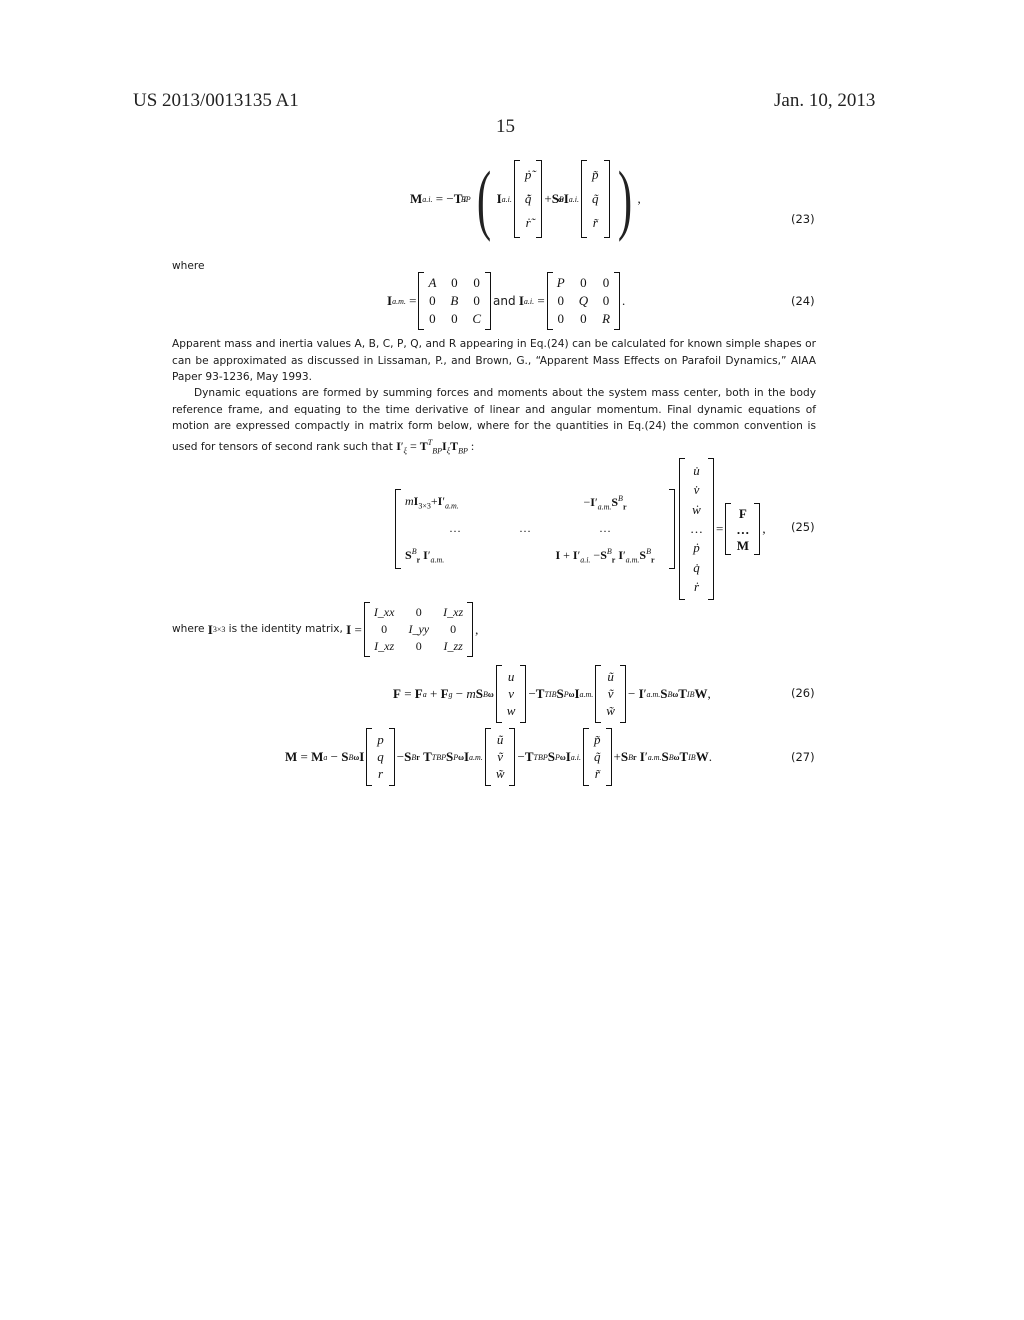 The height and width of the screenshot is (1320, 1024). Describe the element at coordinates (696, 548) in the screenshot. I see `vector-entry: ṗ` at that location.